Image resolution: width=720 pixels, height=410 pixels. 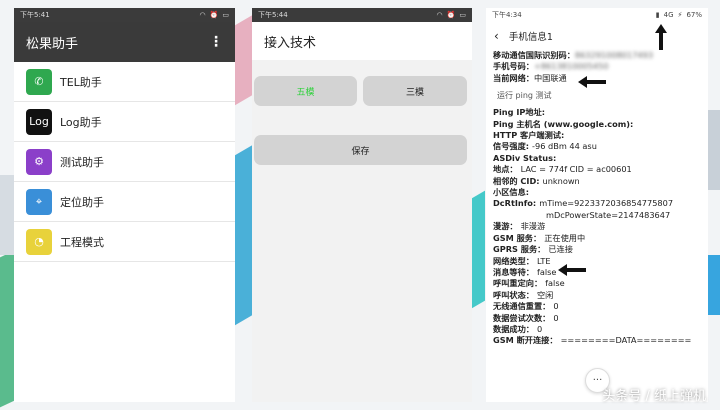 I want to click on info-row: Ping IP地址:, so click(x=597, y=112).